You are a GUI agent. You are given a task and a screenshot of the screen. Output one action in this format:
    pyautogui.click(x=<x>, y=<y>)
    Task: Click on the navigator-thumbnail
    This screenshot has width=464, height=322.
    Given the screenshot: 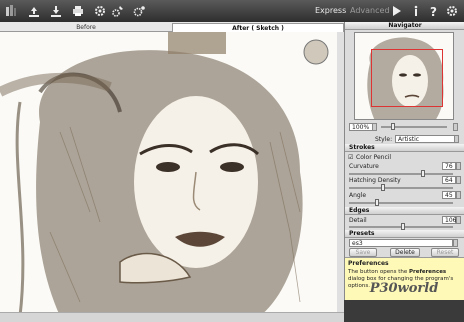 What is the action you would take?
    pyautogui.click(x=404, y=76)
    